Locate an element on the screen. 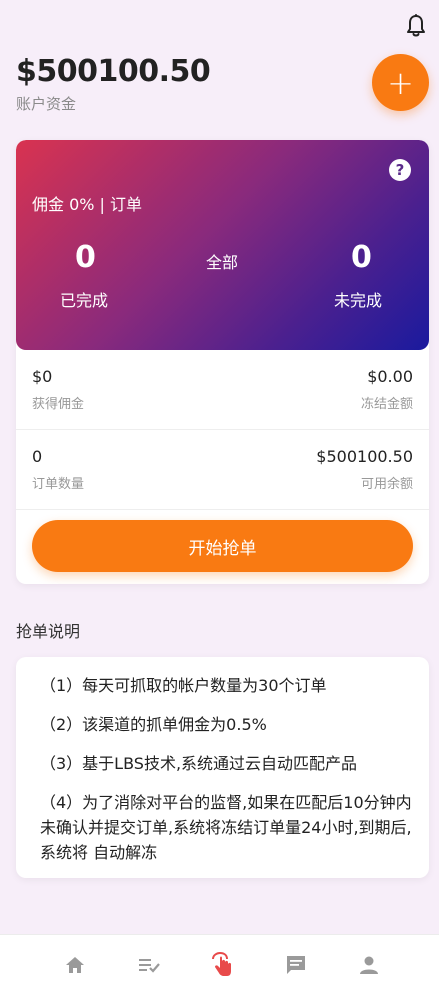 The image size is (439, 992). rule-item: （3）基于LBS技术,系统通过云自动匹配产品 is located at coordinates (199, 763).